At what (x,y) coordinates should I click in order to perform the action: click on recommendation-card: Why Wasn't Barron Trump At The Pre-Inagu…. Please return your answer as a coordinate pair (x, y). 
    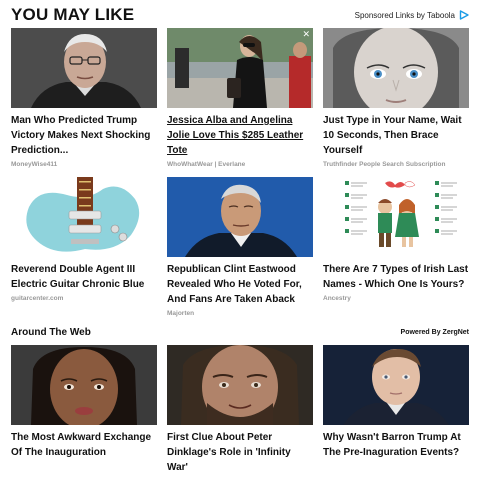
    Looking at the image, I should click on (396, 410).